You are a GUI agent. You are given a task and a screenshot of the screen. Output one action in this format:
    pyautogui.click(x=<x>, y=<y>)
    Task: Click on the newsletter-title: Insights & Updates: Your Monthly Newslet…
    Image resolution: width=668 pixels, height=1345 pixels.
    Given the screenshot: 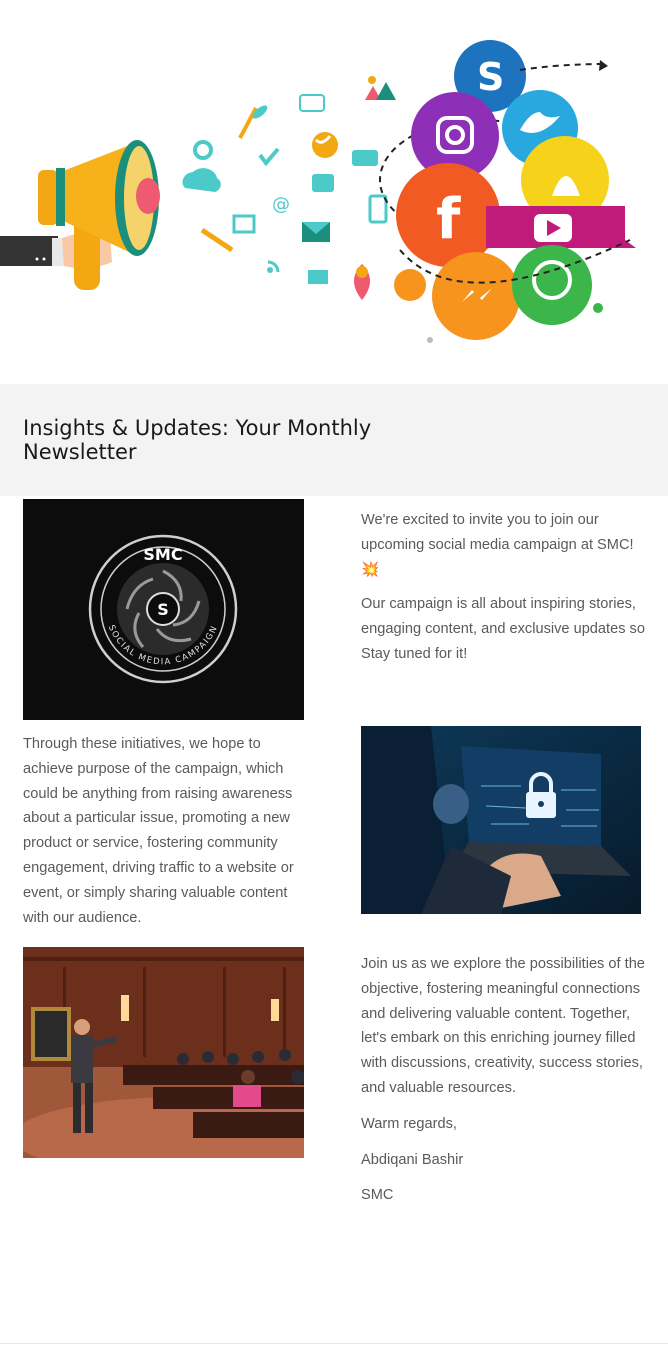 What is the action you would take?
    pyautogui.click(x=197, y=440)
    